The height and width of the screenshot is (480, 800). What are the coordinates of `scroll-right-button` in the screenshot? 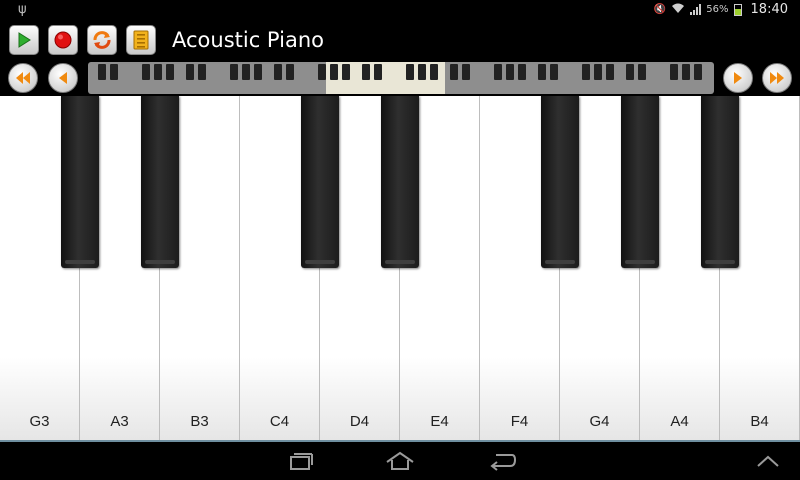 It's located at (738, 78).